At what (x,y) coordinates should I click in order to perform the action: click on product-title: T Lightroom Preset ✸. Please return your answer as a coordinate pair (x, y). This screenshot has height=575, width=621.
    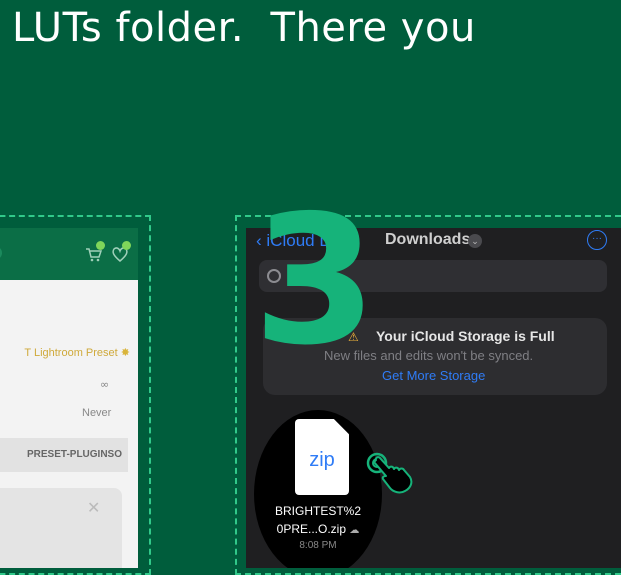
    Looking at the image, I should click on (65, 352).